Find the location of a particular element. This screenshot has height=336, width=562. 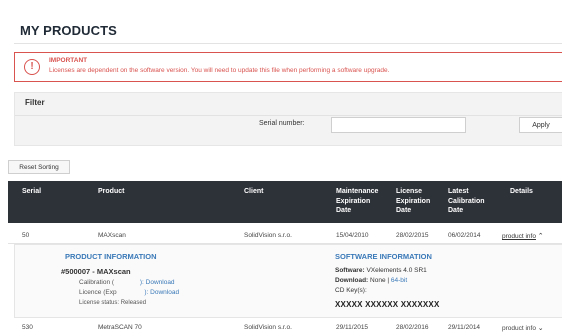

column-serial: Serial is located at coordinates (31, 192).